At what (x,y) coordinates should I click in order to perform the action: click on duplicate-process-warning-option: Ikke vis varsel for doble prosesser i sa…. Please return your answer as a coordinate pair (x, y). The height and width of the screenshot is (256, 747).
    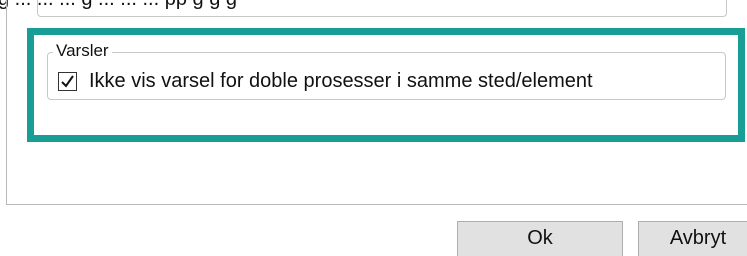
    Looking at the image, I should click on (325, 81).